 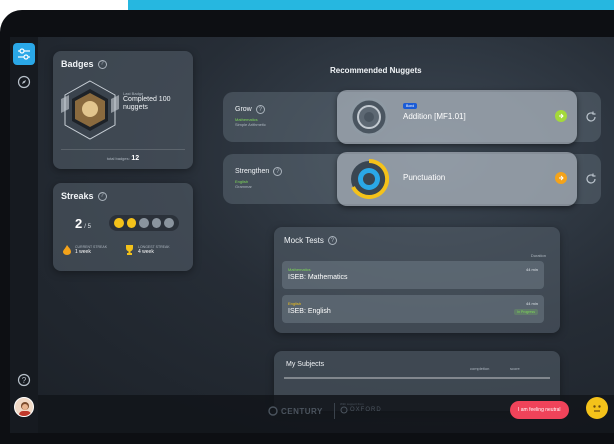 What do you see at coordinates (361, 408) in the screenshot?
I see `oxford-logo: With support from OXFORD` at bounding box center [361, 408].